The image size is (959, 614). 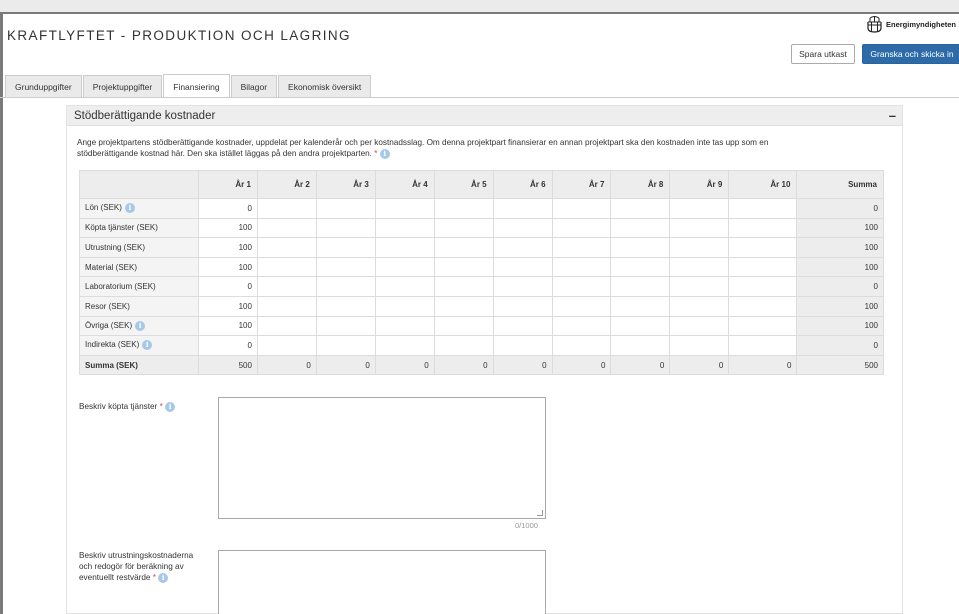 I want to click on resize-handle, so click(x=540, y=513).